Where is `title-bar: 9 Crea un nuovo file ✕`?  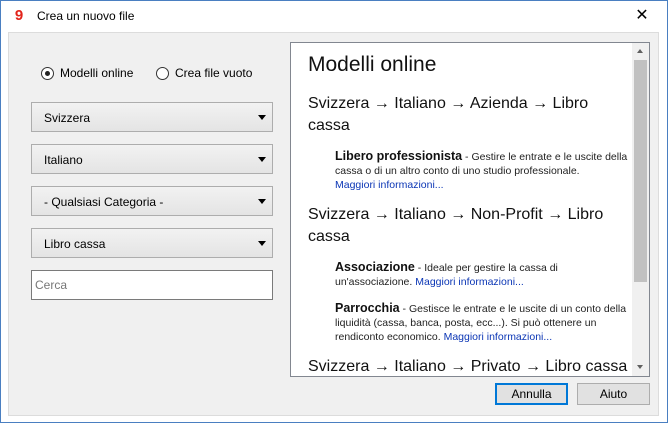 title-bar: 9 Crea un nuovo file ✕ is located at coordinates (334, 16).